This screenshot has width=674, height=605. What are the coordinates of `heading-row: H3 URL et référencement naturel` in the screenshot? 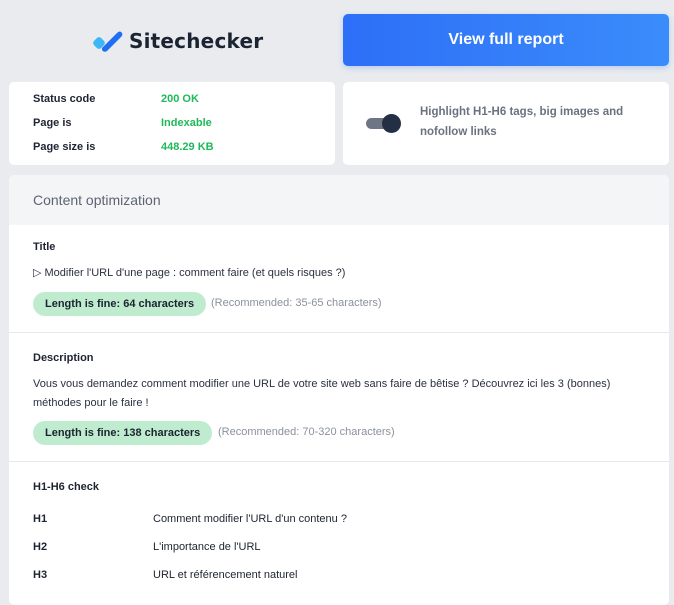 It's located at (165, 575).